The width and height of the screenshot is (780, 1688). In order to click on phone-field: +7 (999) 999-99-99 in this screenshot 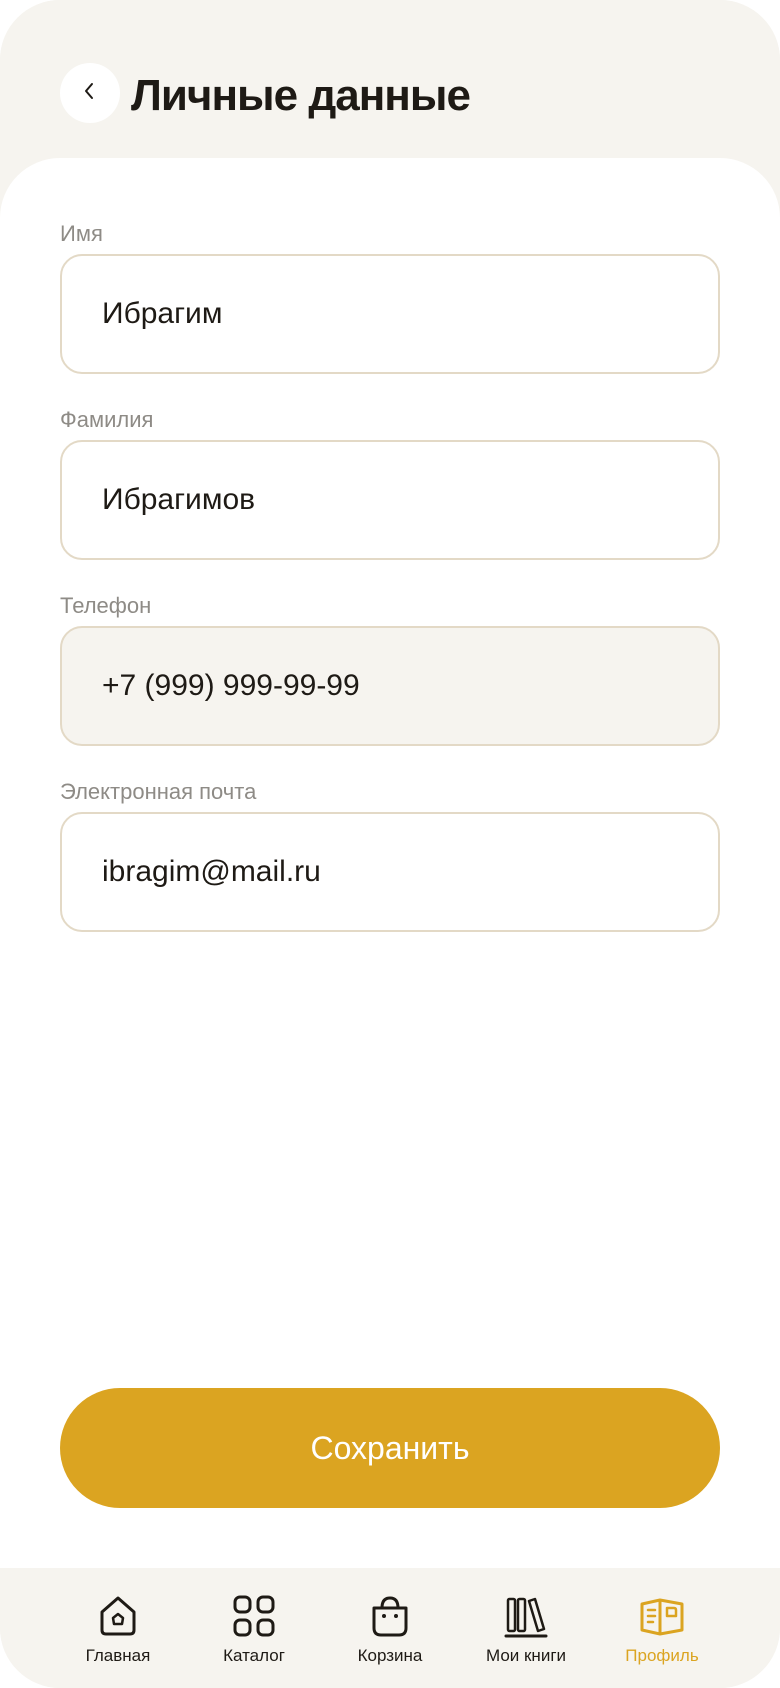, I will do `click(390, 686)`.